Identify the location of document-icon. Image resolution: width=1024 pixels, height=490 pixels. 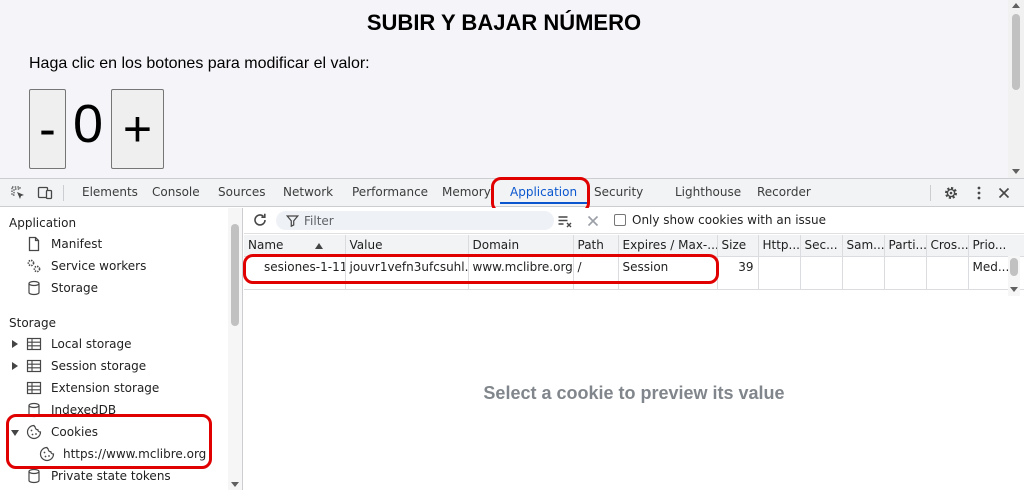
(34, 244).